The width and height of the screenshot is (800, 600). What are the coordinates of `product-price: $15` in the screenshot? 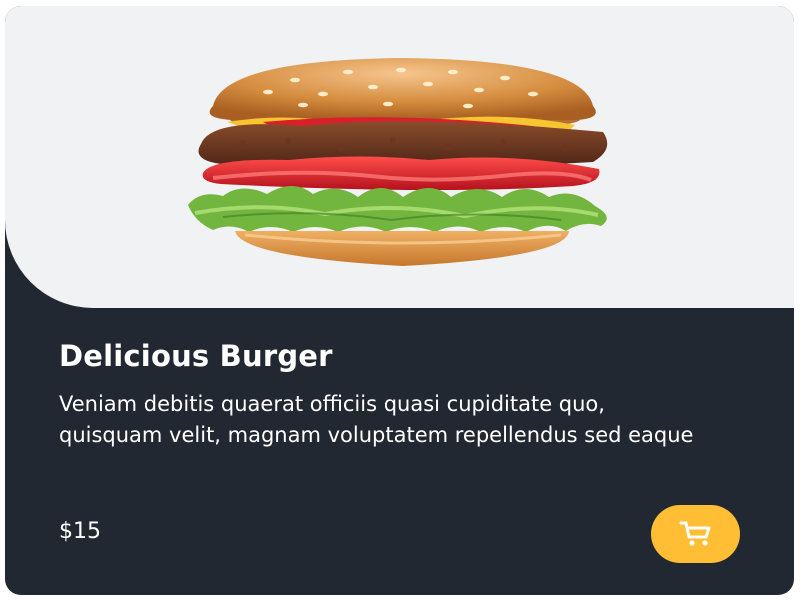 It's located at (80, 531).